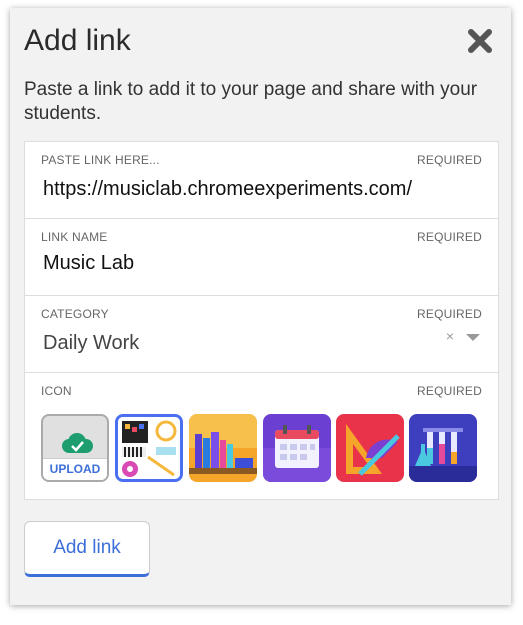 This screenshot has height=625, width=523. I want to click on category-label: CATEGORY, so click(75, 314).